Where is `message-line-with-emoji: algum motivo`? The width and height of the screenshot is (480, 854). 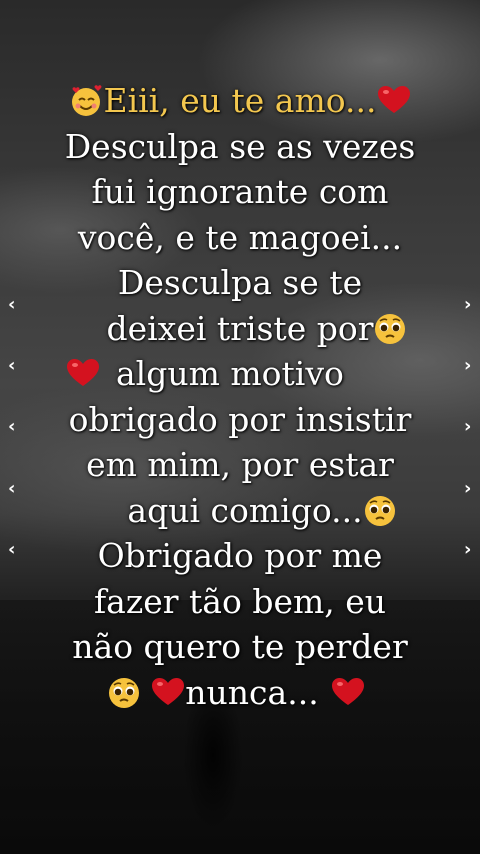
message-line-with-emoji: algum motivo is located at coordinates (240, 374).